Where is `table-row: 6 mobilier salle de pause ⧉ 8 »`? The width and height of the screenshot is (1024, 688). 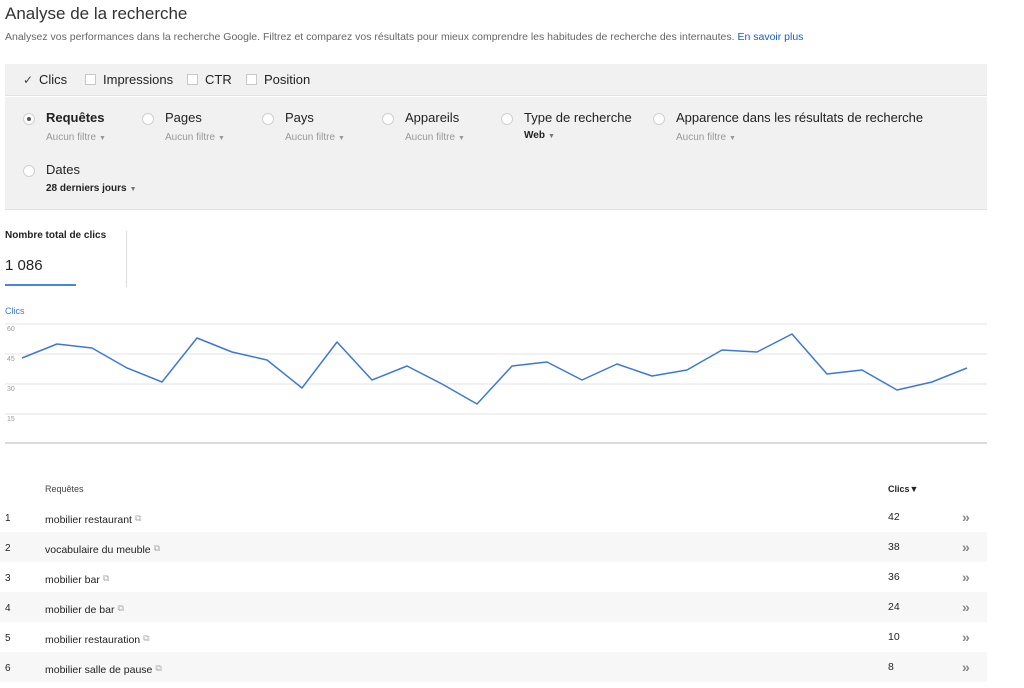
table-row: 6 mobilier salle de pause ⧉ 8 » is located at coordinates (493, 667).